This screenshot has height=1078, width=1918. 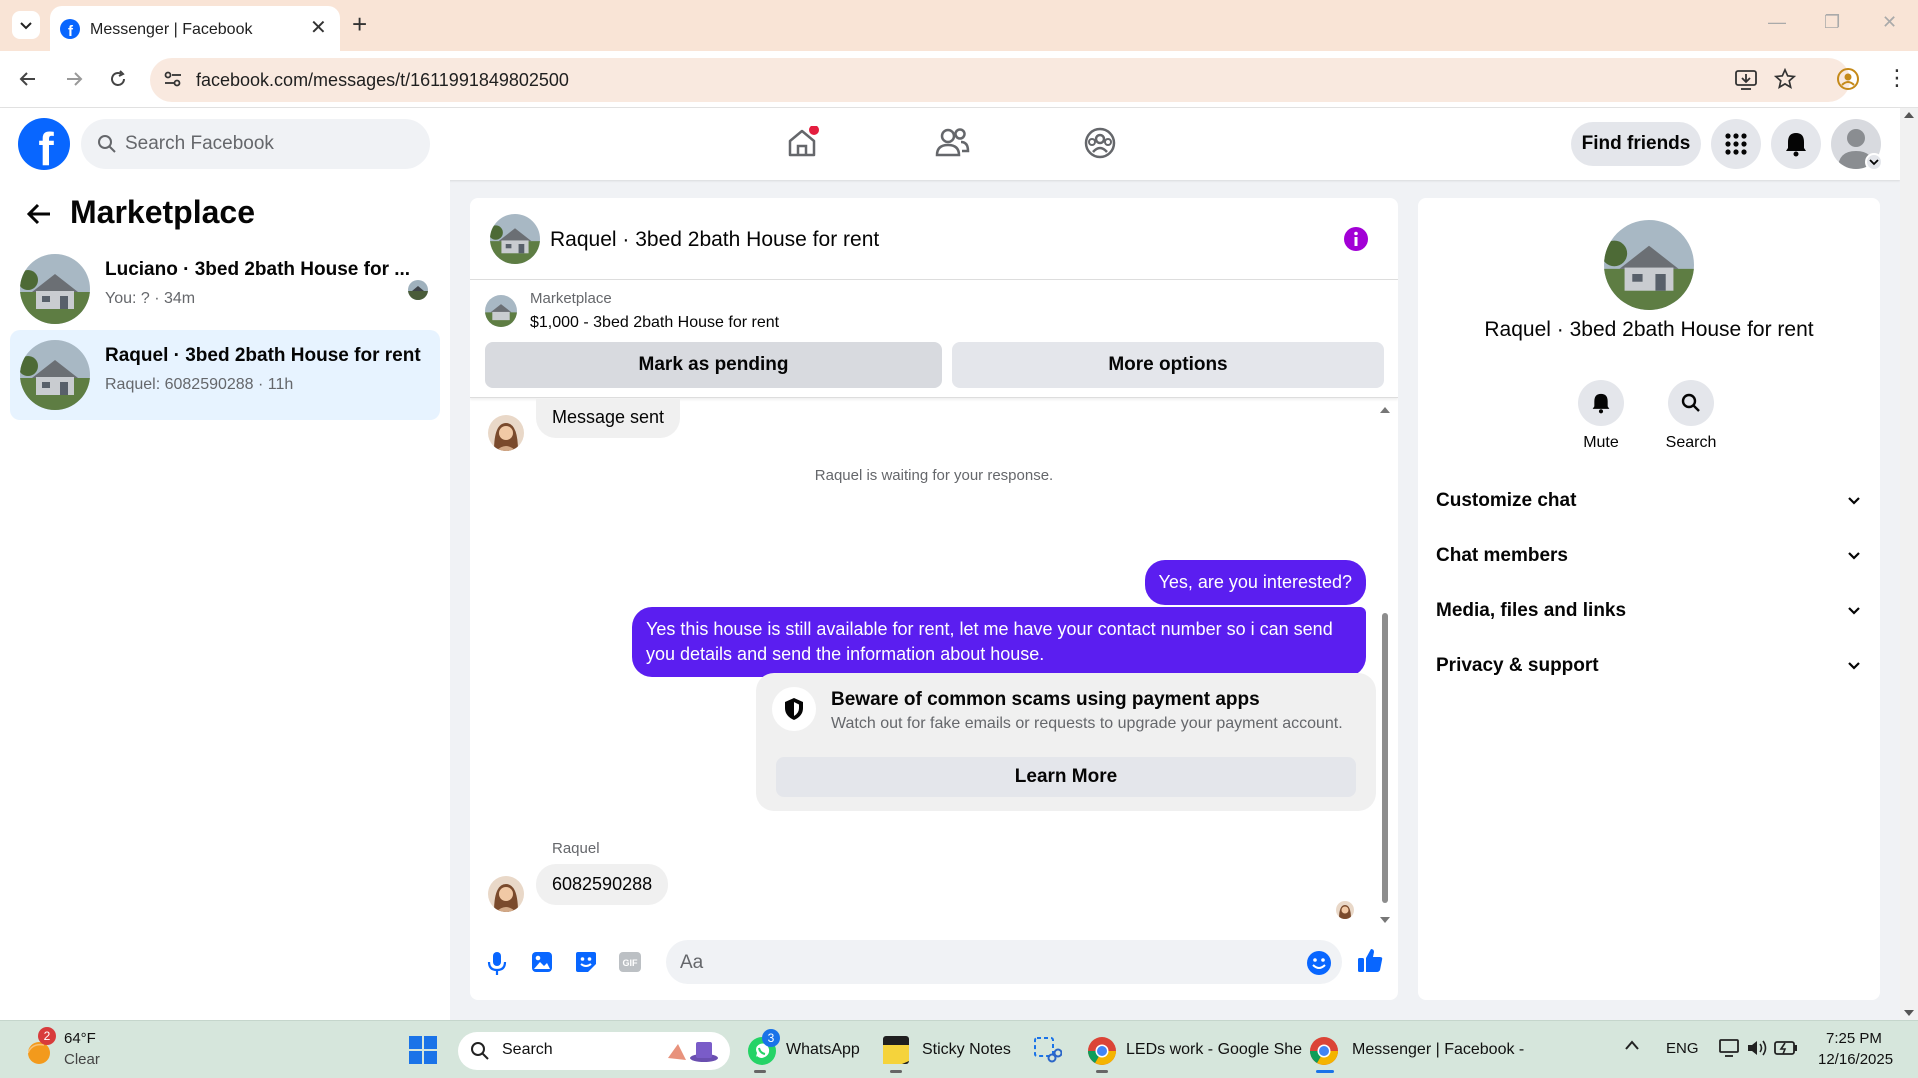 I want to click on more-options-button: More options, so click(x=1168, y=365).